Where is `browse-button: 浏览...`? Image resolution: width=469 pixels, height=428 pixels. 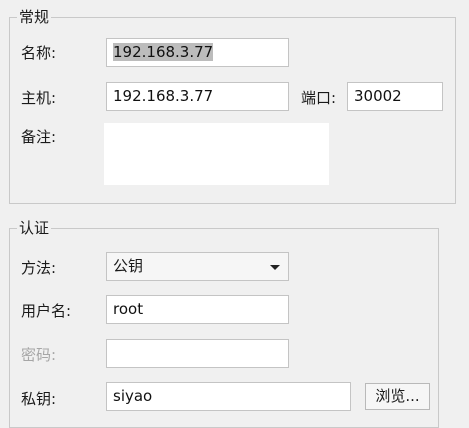 browse-button: 浏览... is located at coordinates (397, 396).